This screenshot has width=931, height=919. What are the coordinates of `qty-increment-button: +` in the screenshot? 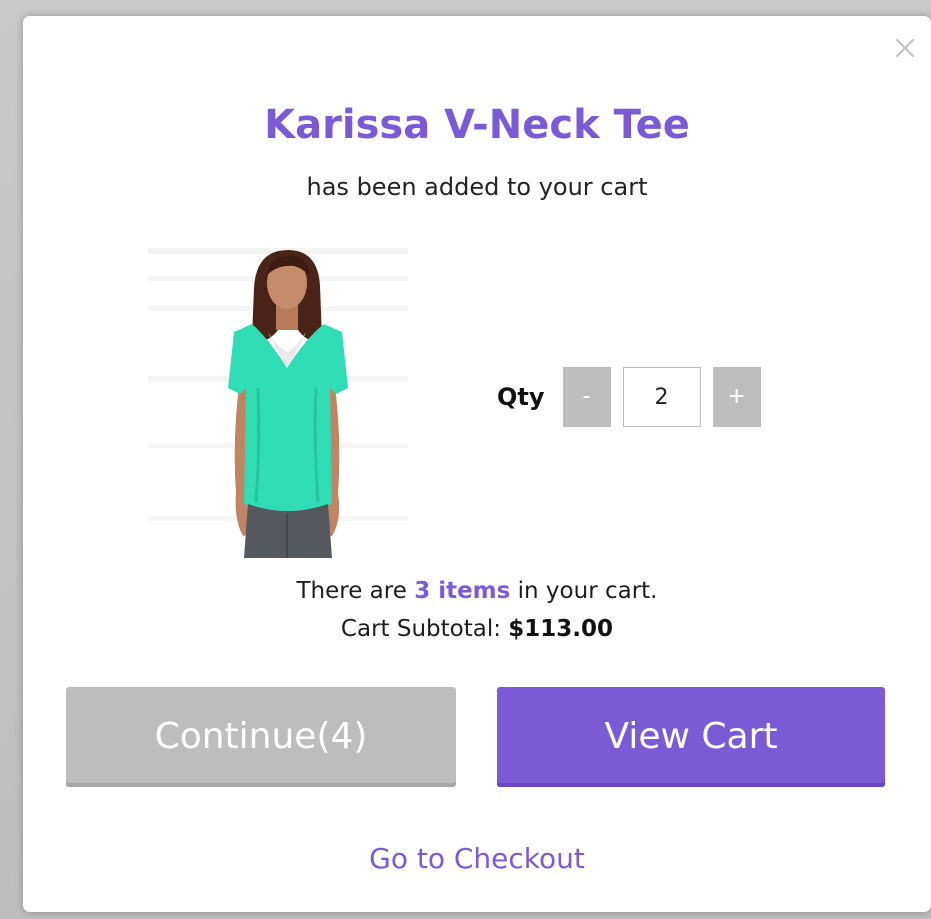 It's located at (736, 397).